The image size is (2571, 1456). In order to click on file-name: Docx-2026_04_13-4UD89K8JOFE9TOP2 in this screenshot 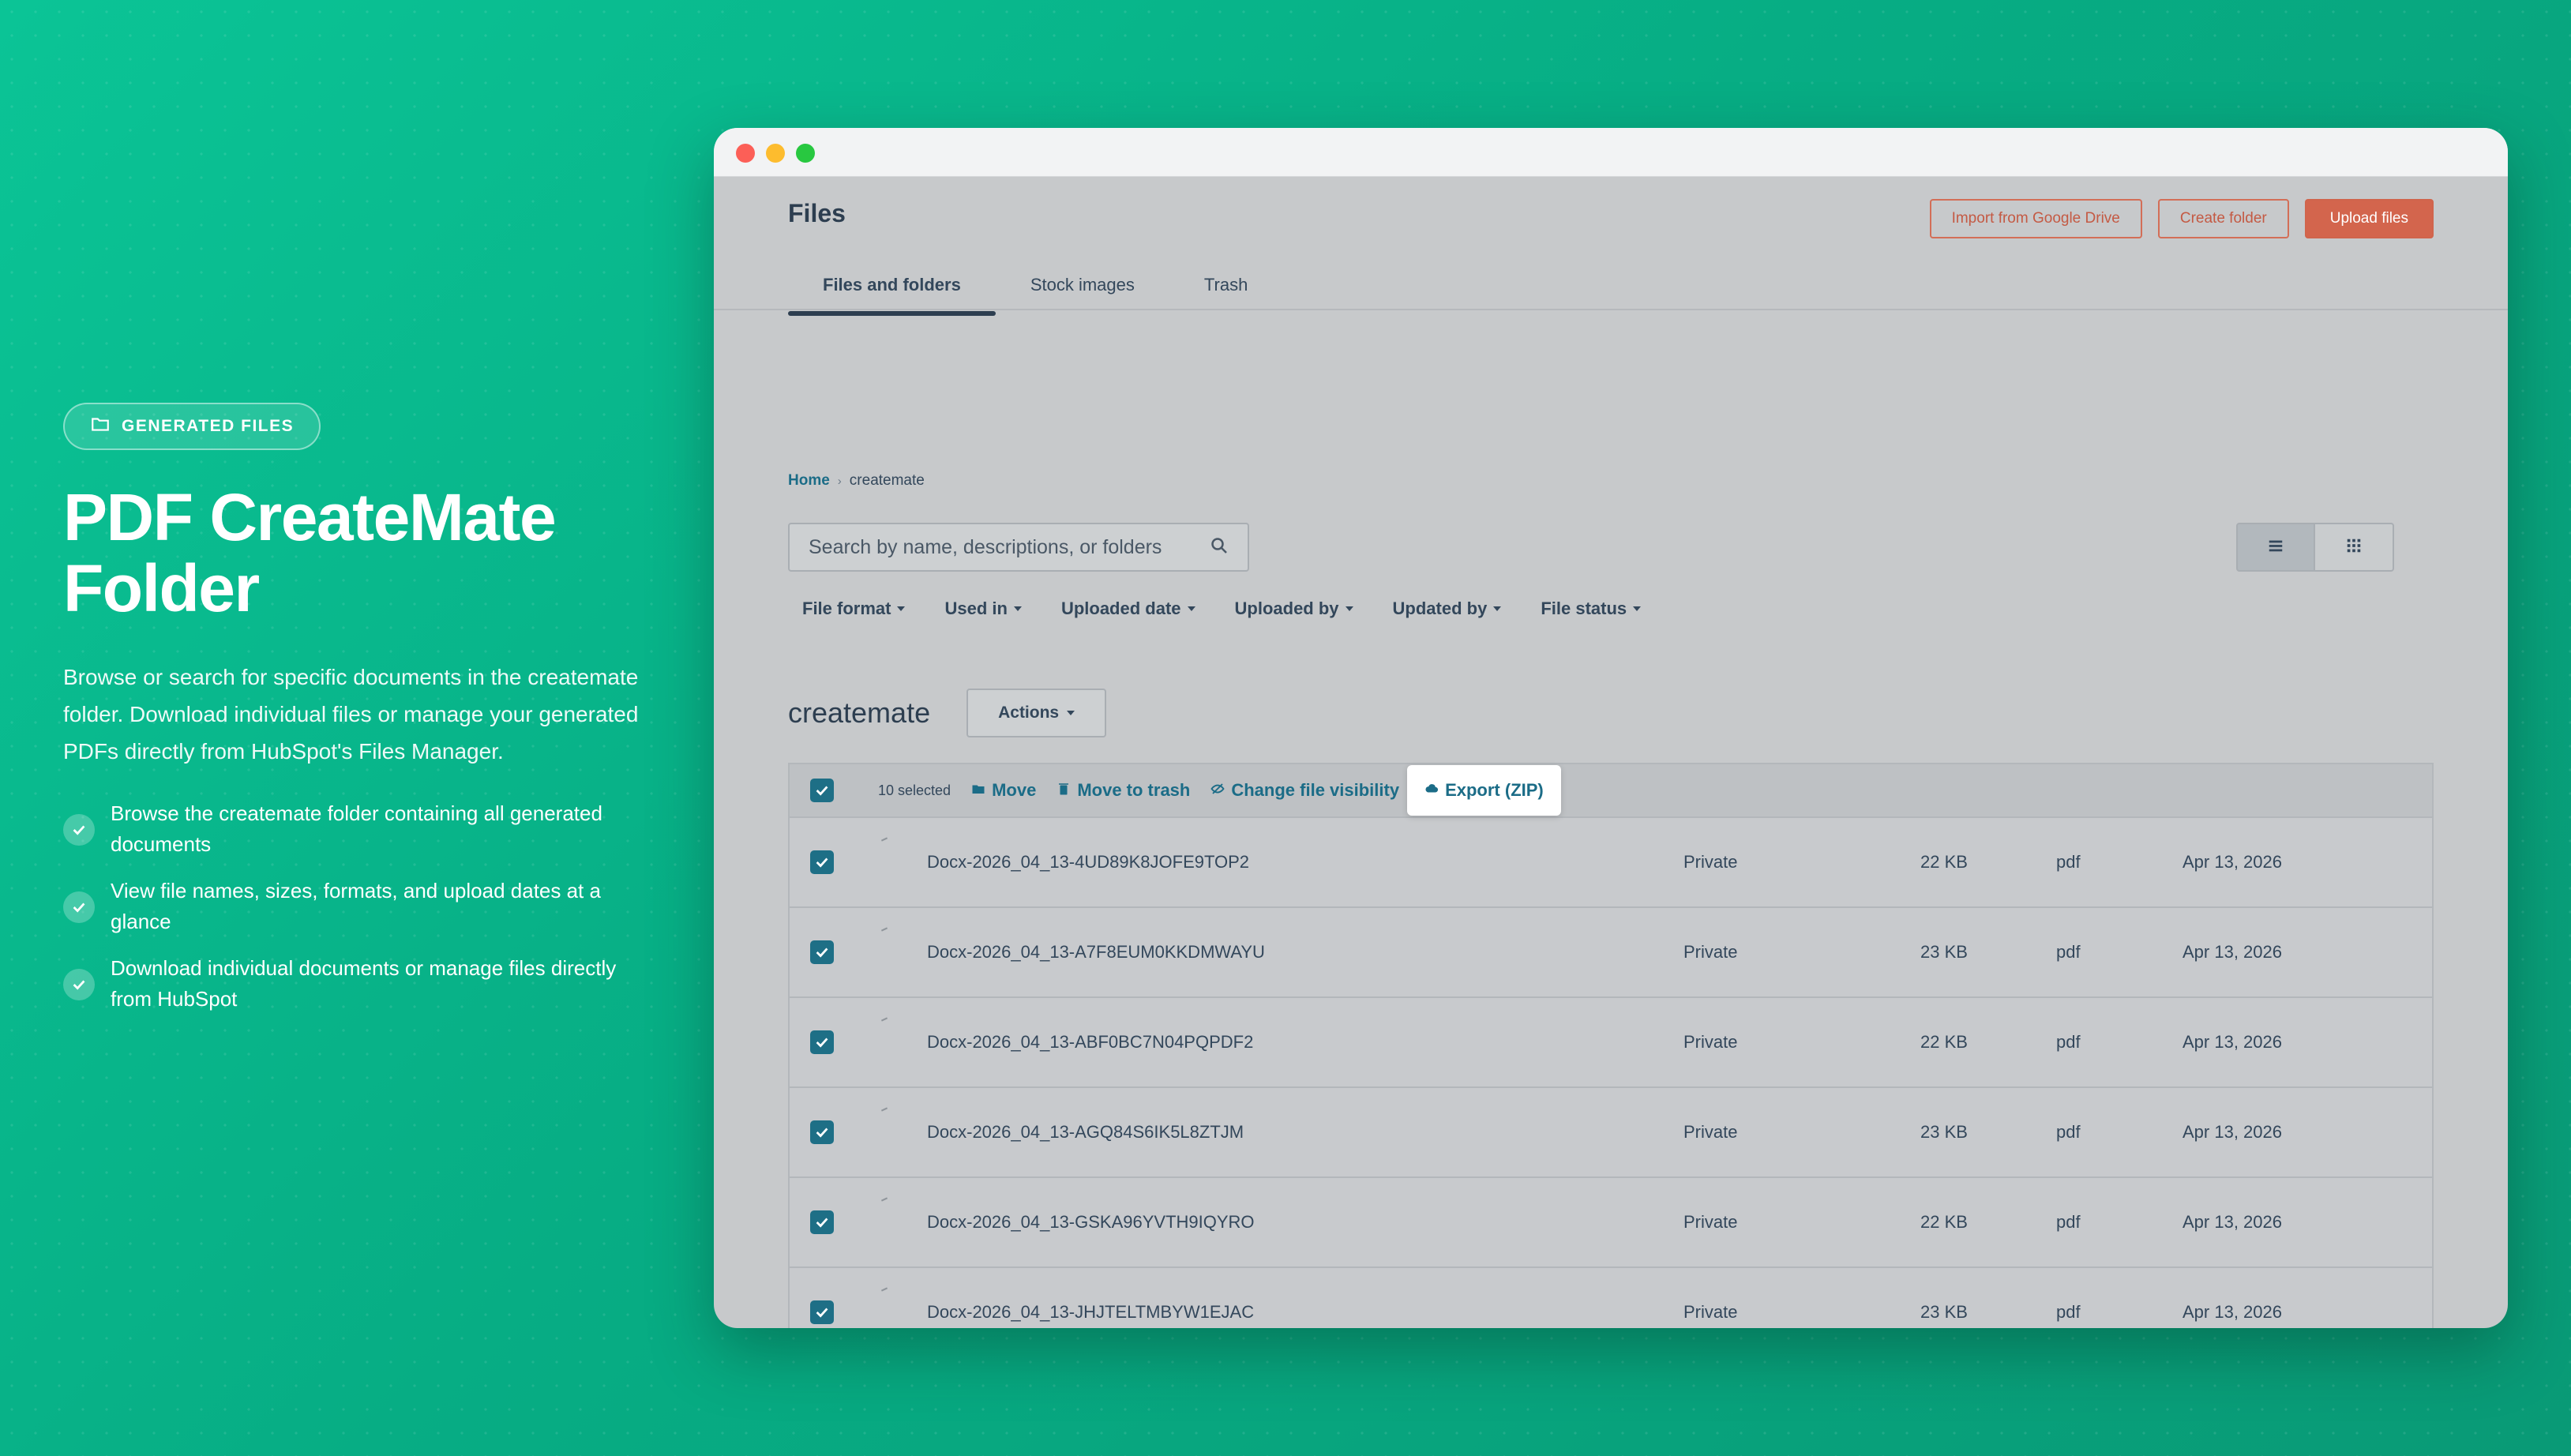, I will do `click(1305, 862)`.